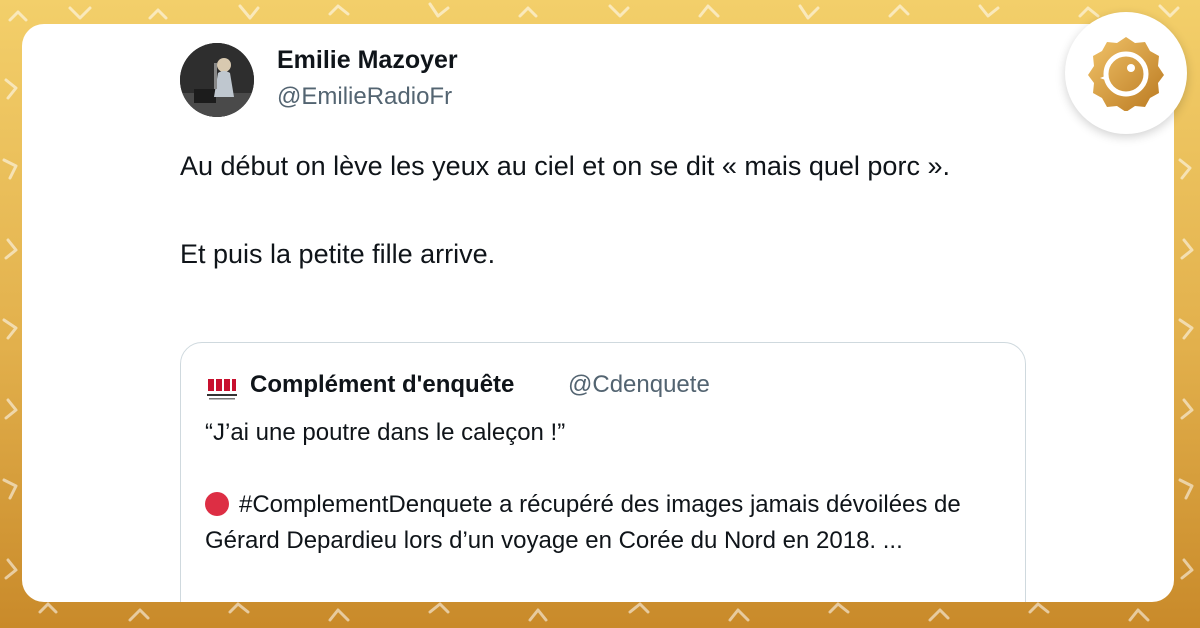 Image resolution: width=1200 pixels, height=628 pixels. I want to click on site-badge, so click(1126, 73).